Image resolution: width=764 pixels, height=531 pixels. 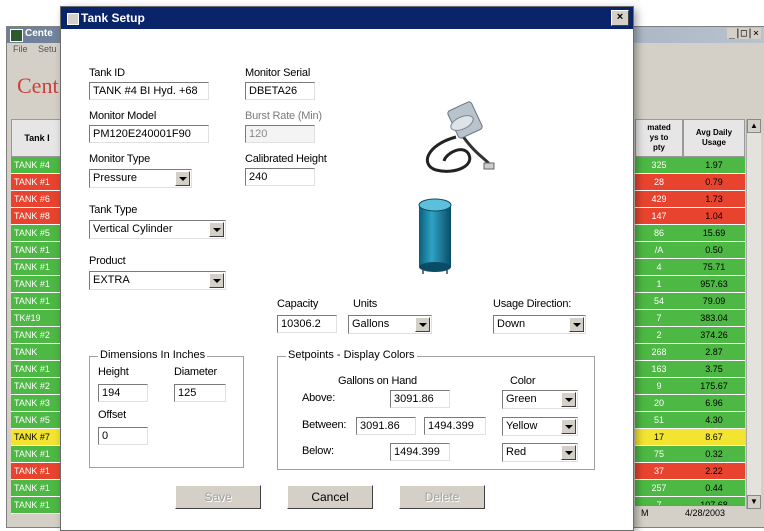 What do you see at coordinates (37, 403) in the screenshot?
I see `table-row-tank-label: TANK #3` at bounding box center [37, 403].